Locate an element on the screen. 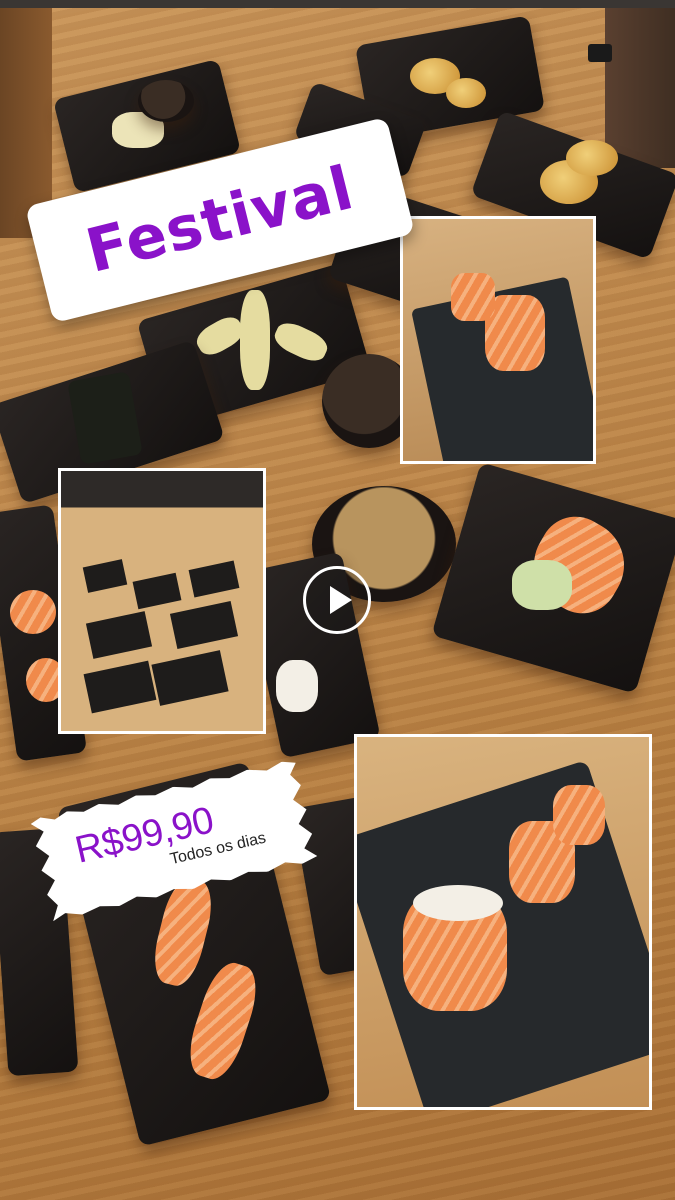  sauce-bowl is located at coordinates (166, 101).